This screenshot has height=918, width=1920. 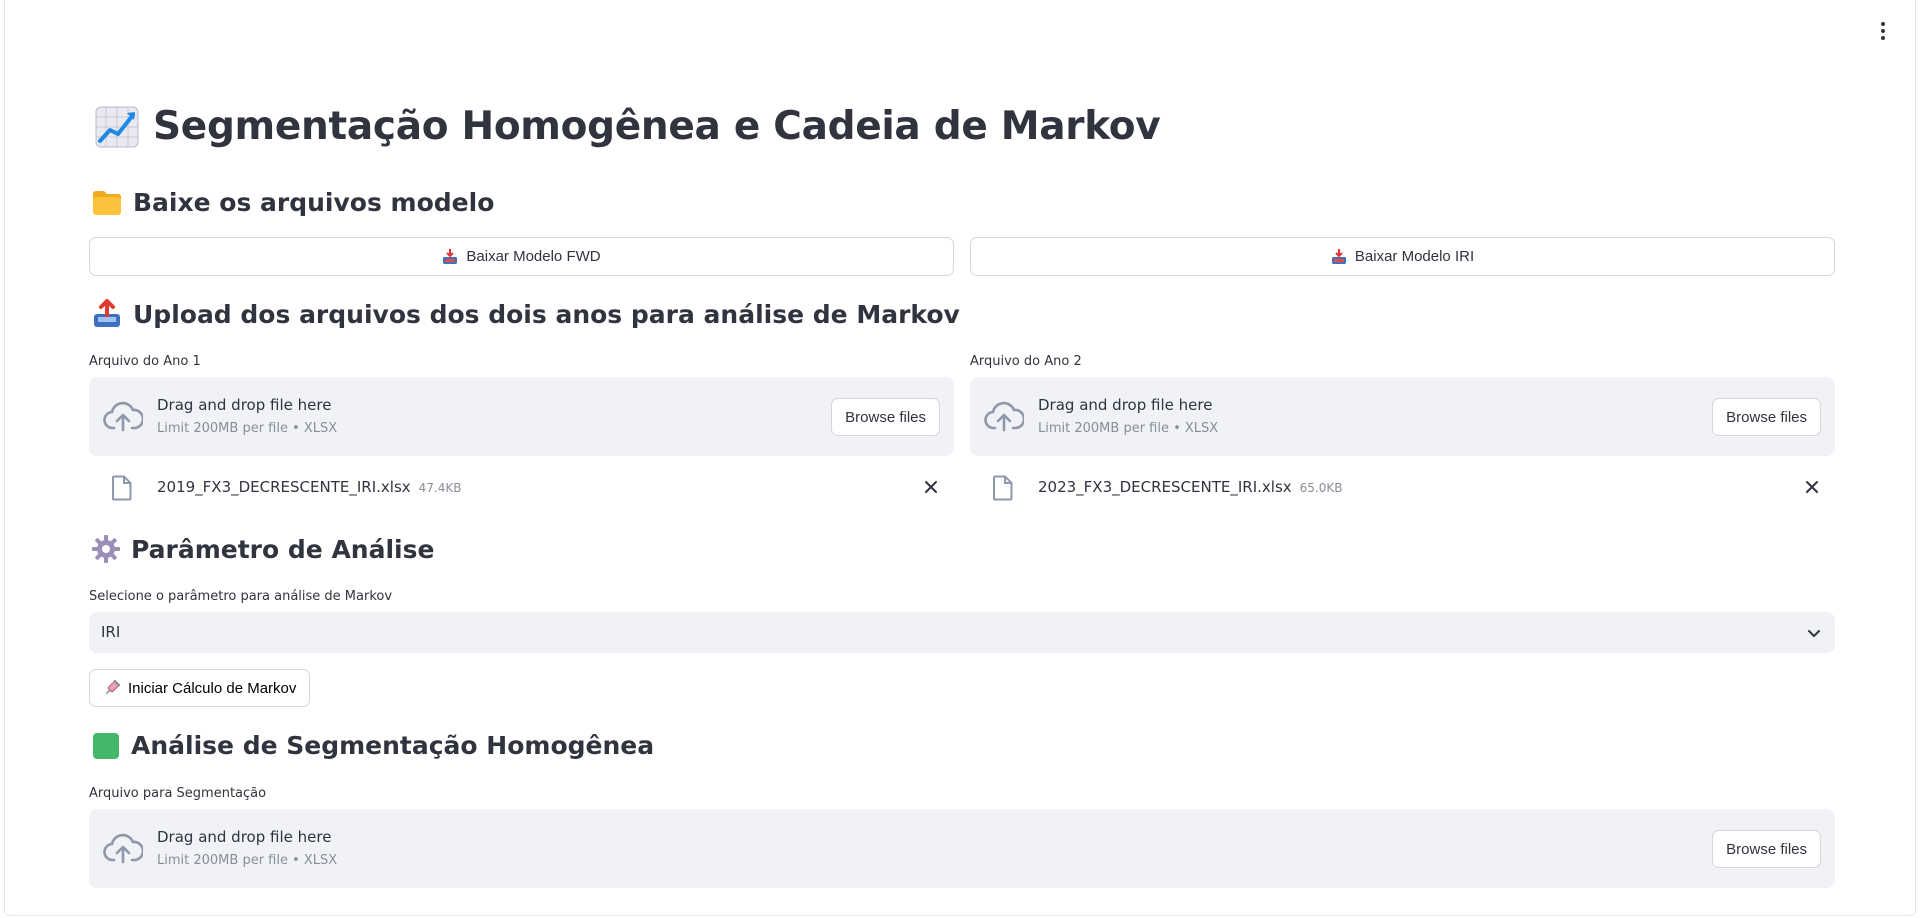 What do you see at coordinates (1402, 487) in the screenshot?
I see `year2-uploaded-file: 2023_FX3_DECRESCENTE_IRI.xlsx 65.0KB` at bounding box center [1402, 487].